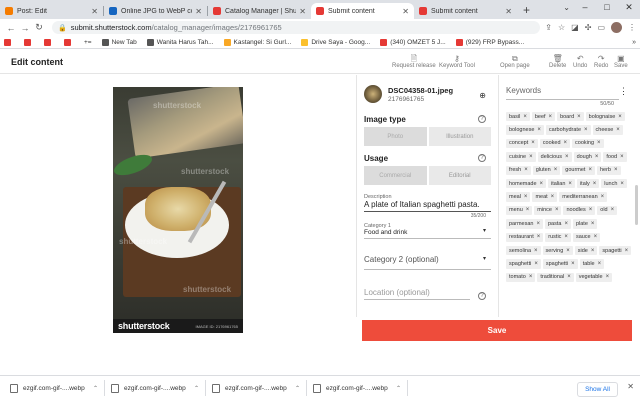 This screenshot has width=640, height=400. What do you see at coordinates (608, 170) in the screenshot?
I see `keyword-chip: herb ×` at bounding box center [608, 170].